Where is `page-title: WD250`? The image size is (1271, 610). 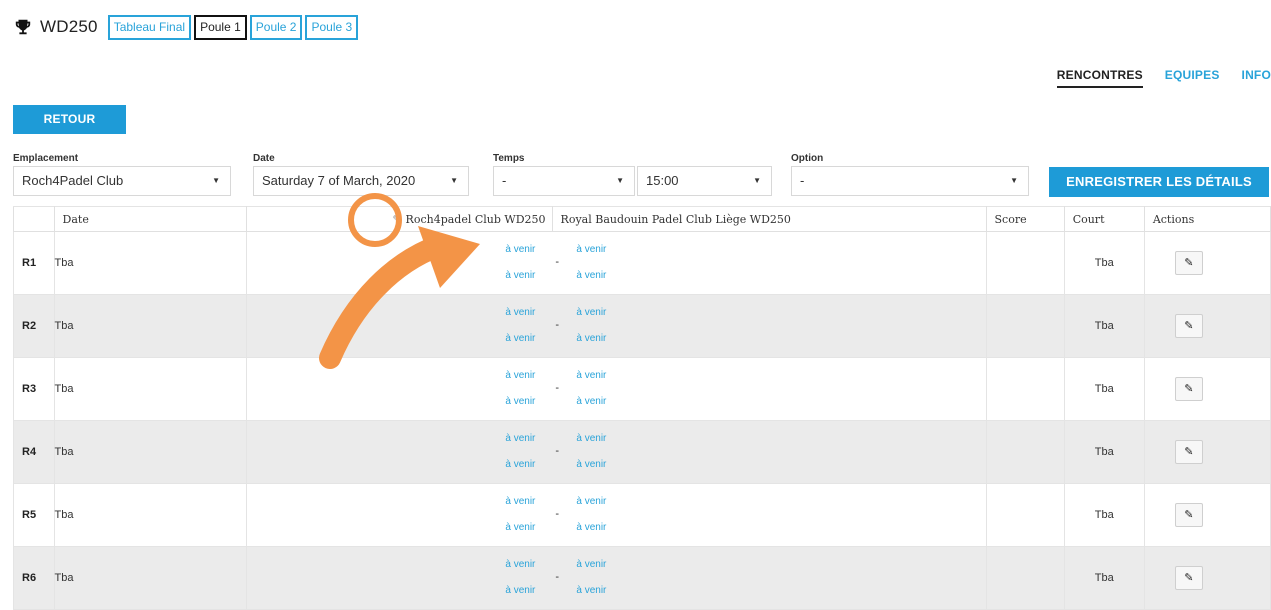 page-title: WD250 is located at coordinates (69, 26).